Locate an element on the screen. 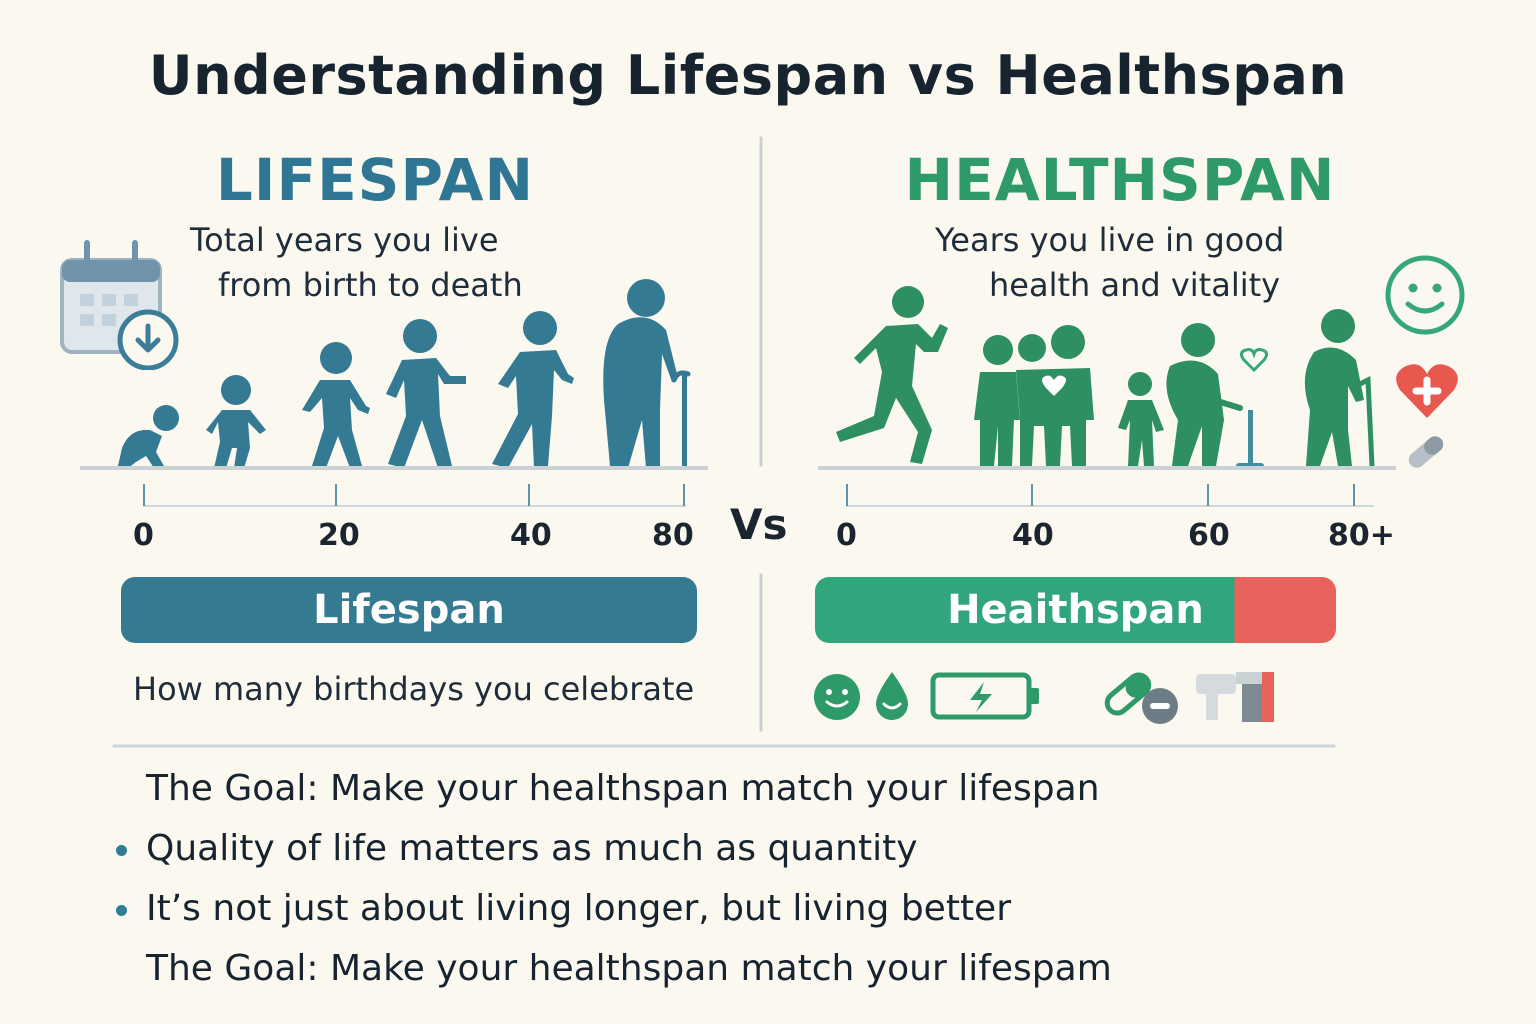 This screenshot has width=1536, height=1024. vs-label: Vs is located at coordinates (759, 524).